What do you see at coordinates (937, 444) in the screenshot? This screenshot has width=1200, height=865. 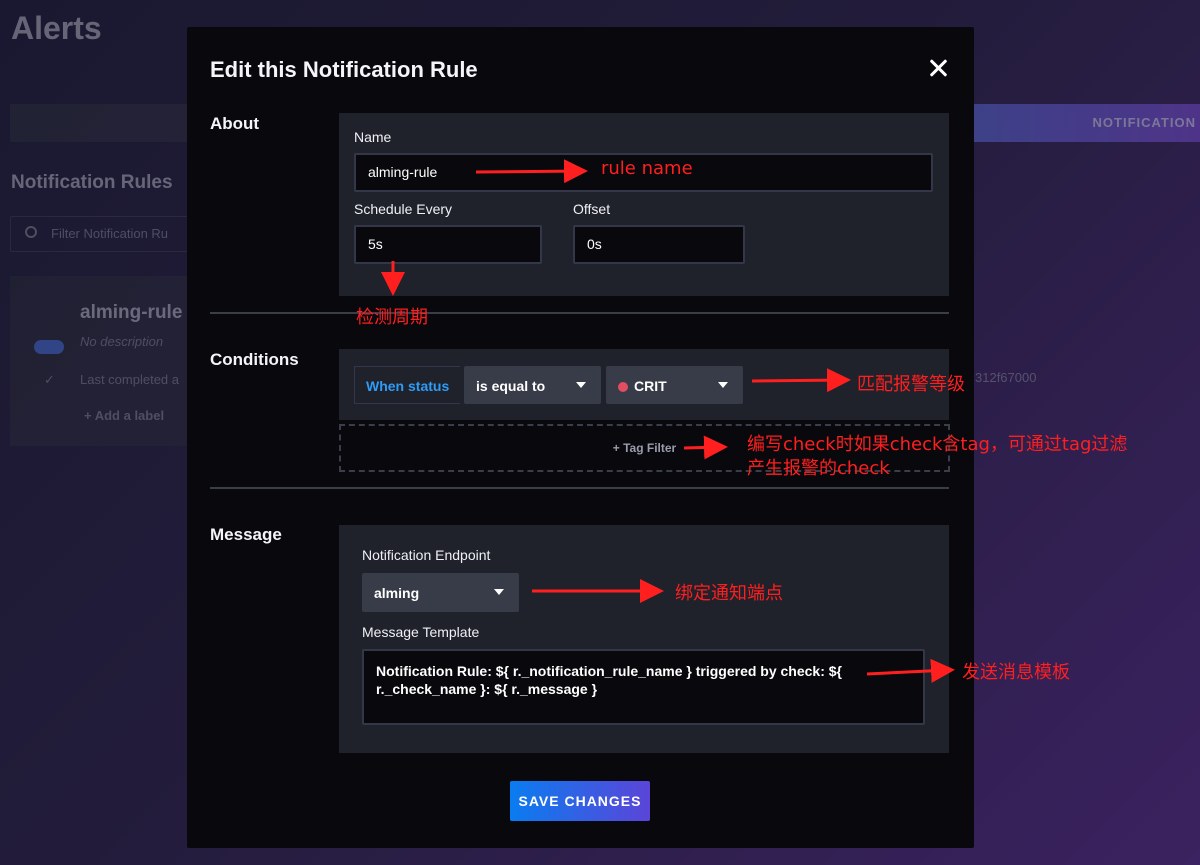 I see `annotation-tag-line1: 编写check时如果check含tag，可通过tag过滤` at bounding box center [937, 444].